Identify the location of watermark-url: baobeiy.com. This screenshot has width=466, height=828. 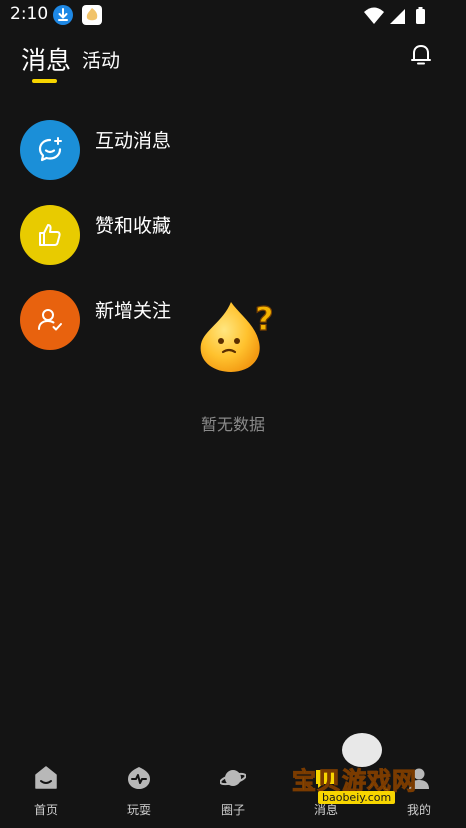
(357, 797).